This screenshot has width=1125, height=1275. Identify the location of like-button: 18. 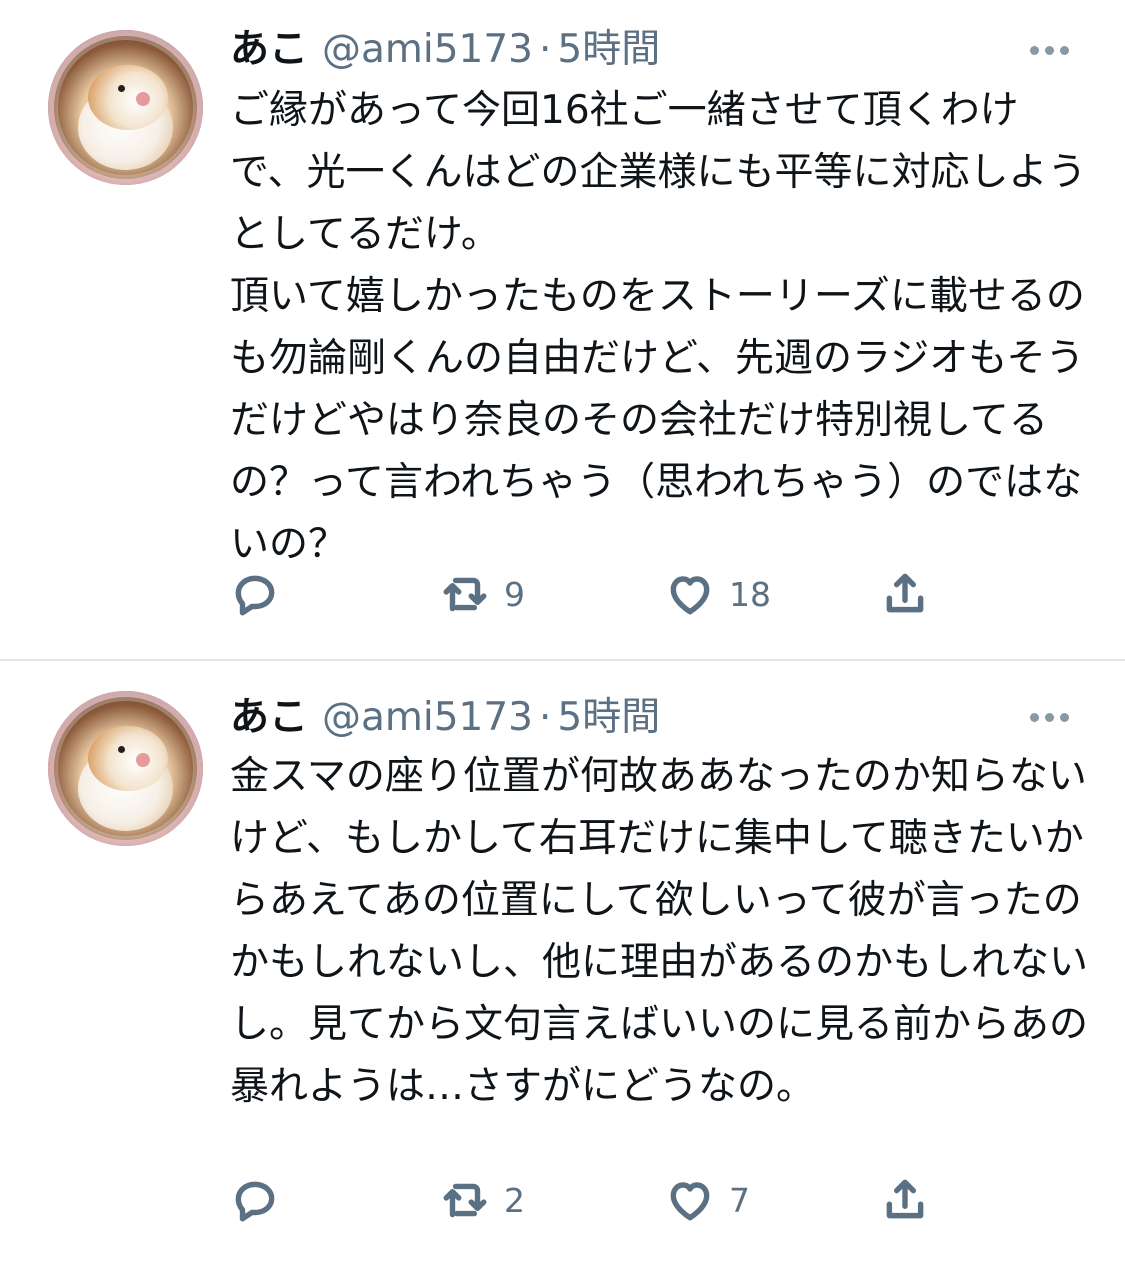
(718, 594).